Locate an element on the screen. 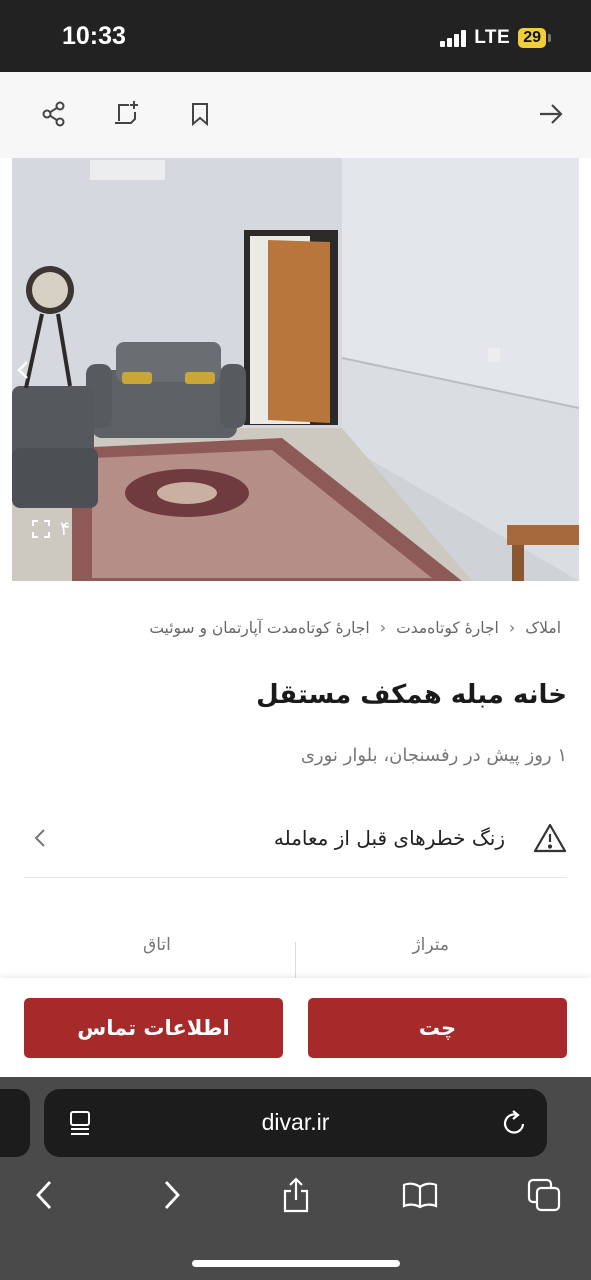 This screenshot has height=1280, width=591. back-icon is located at coordinates (44, 1195).